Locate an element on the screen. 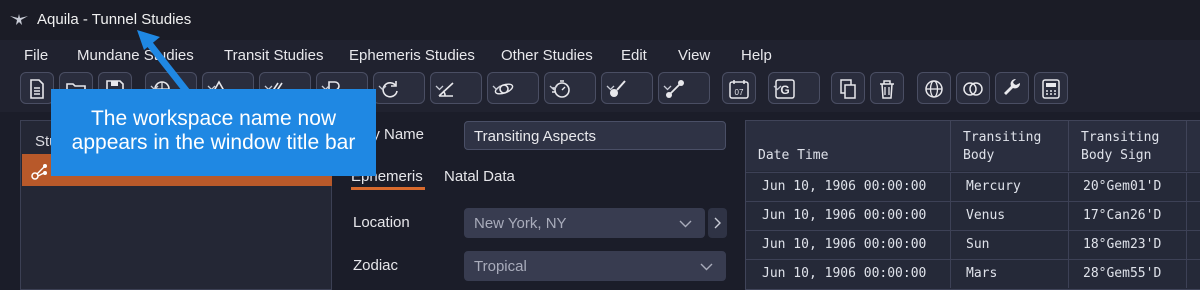  table-row: Jun 10, 1906 00:00:00 Mercury 20°Gem01'D is located at coordinates (973, 186).